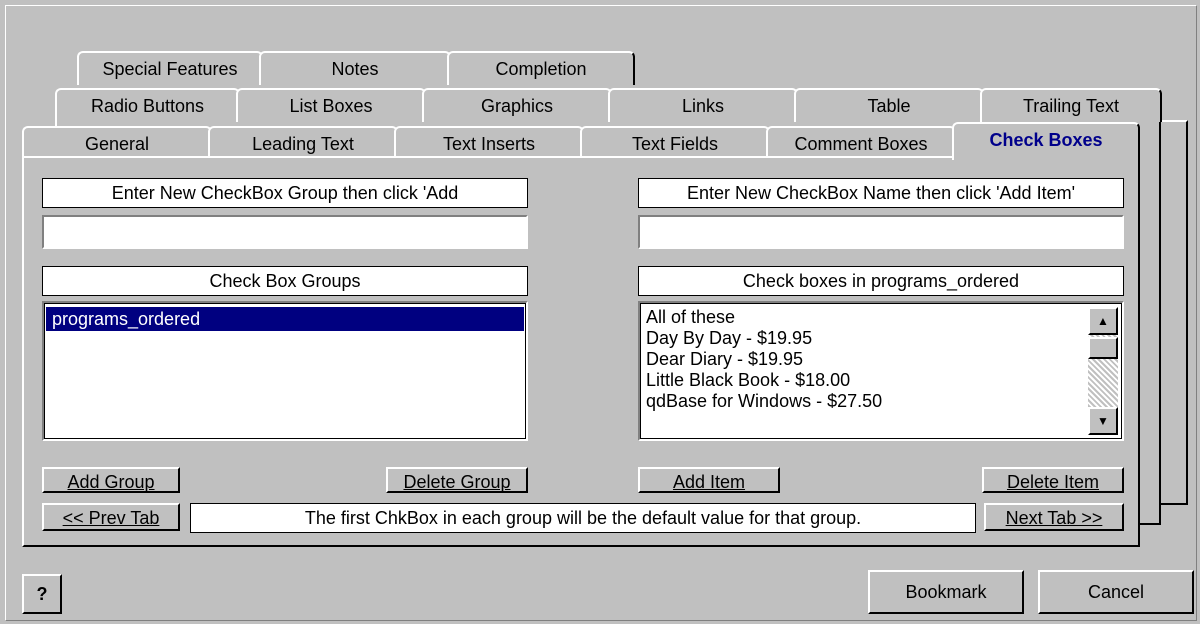 This screenshot has width=1200, height=624. What do you see at coordinates (285, 319) in the screenshot?
I see `group-list-item: programs_ordered` at bounding box center [285, 319].